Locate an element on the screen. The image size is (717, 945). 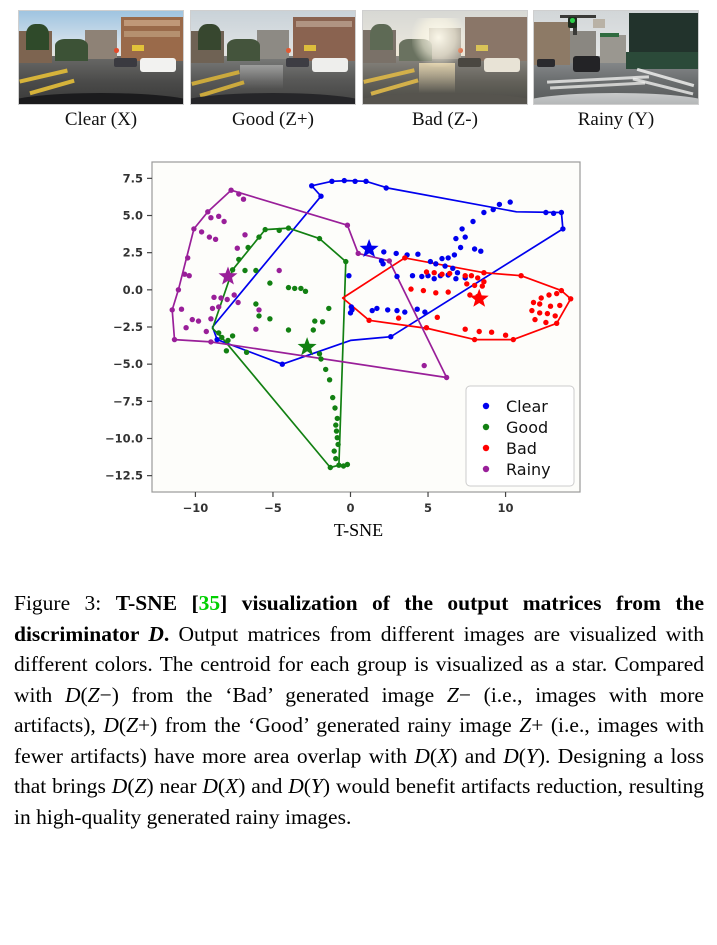
street-sign is located at coordinates (599, 23).